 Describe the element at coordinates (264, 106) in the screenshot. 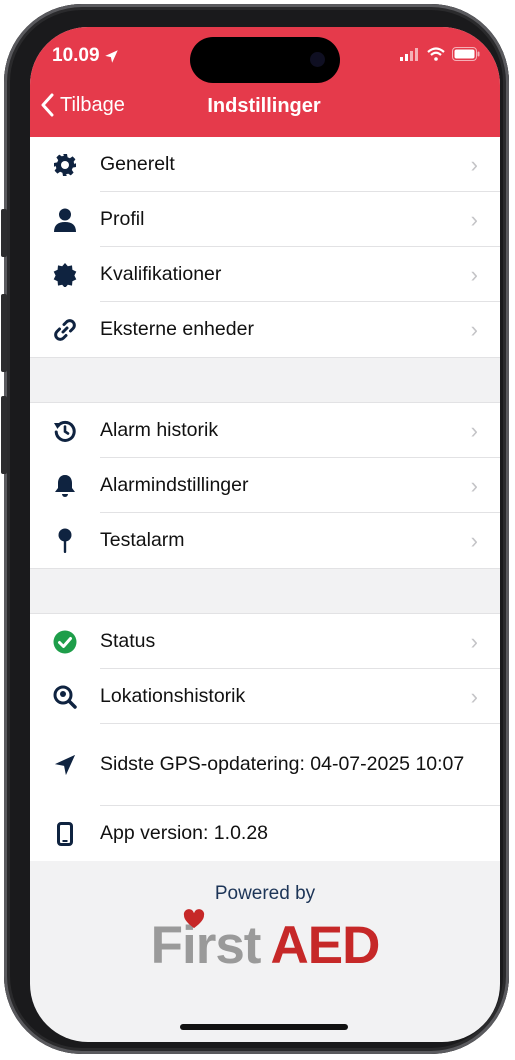

I see `page-title: Indstillinger` at that location.